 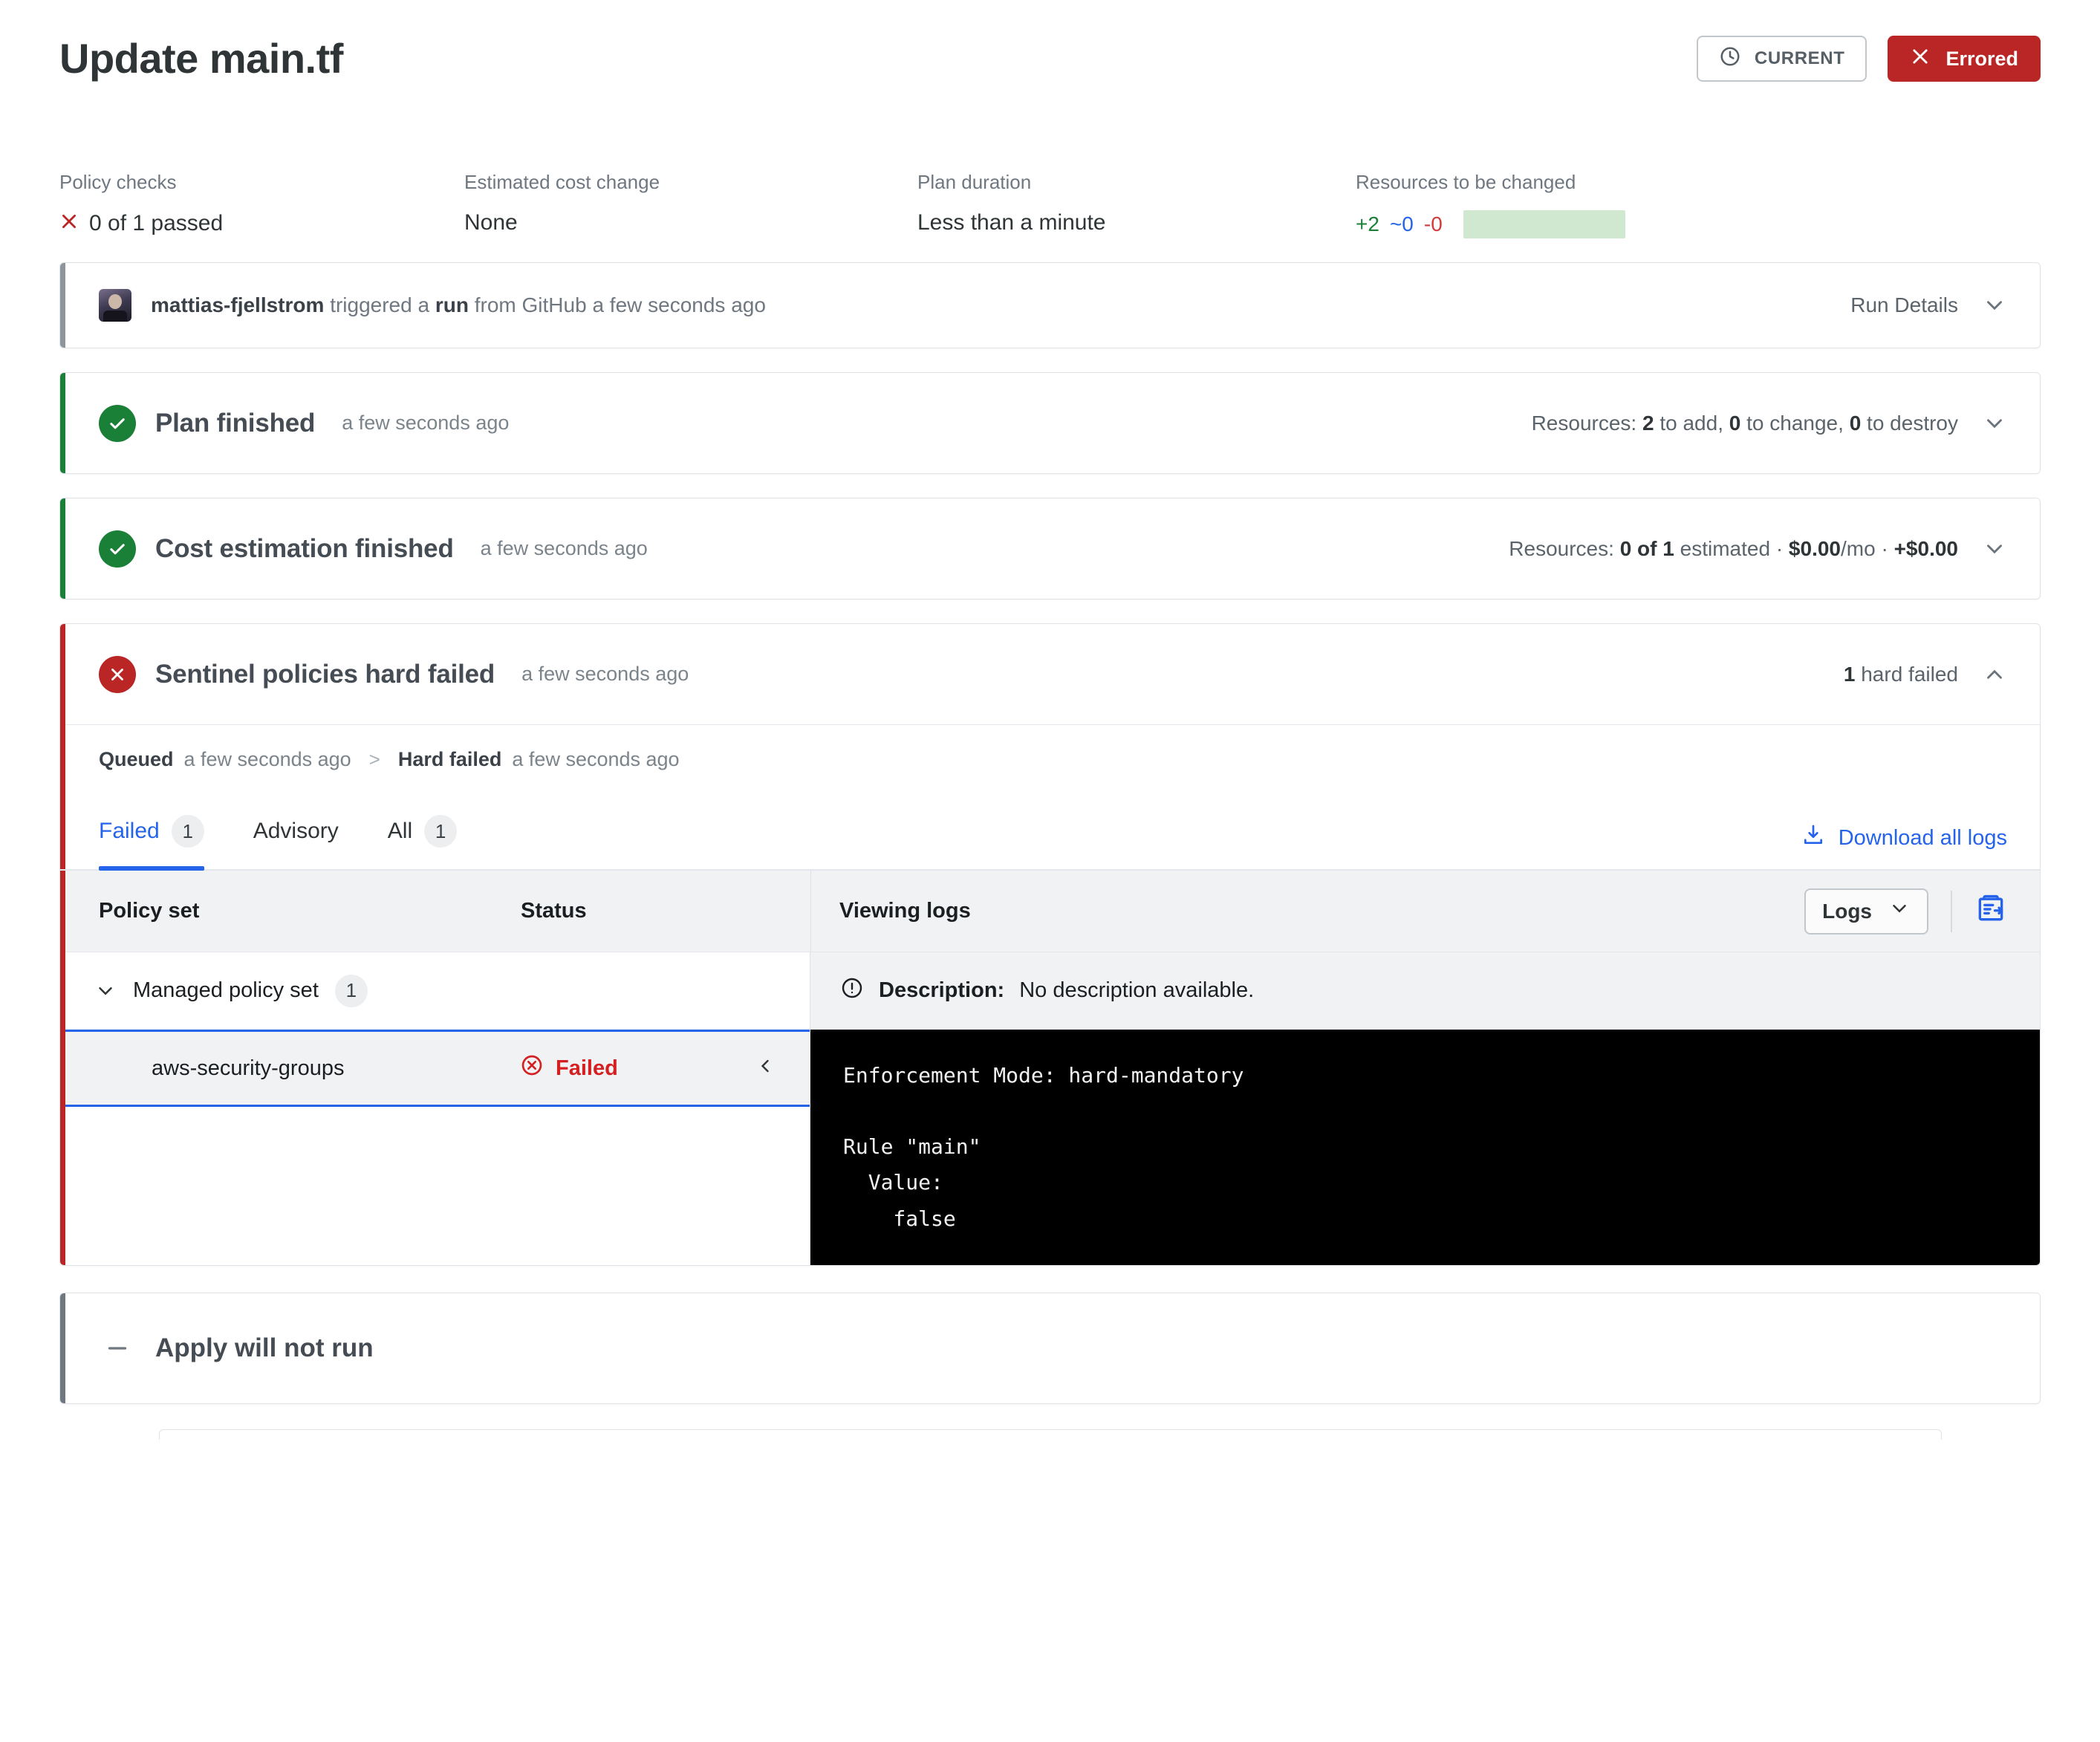 I want to click on plan-change-count: 0, so click(x=1735, y=423).